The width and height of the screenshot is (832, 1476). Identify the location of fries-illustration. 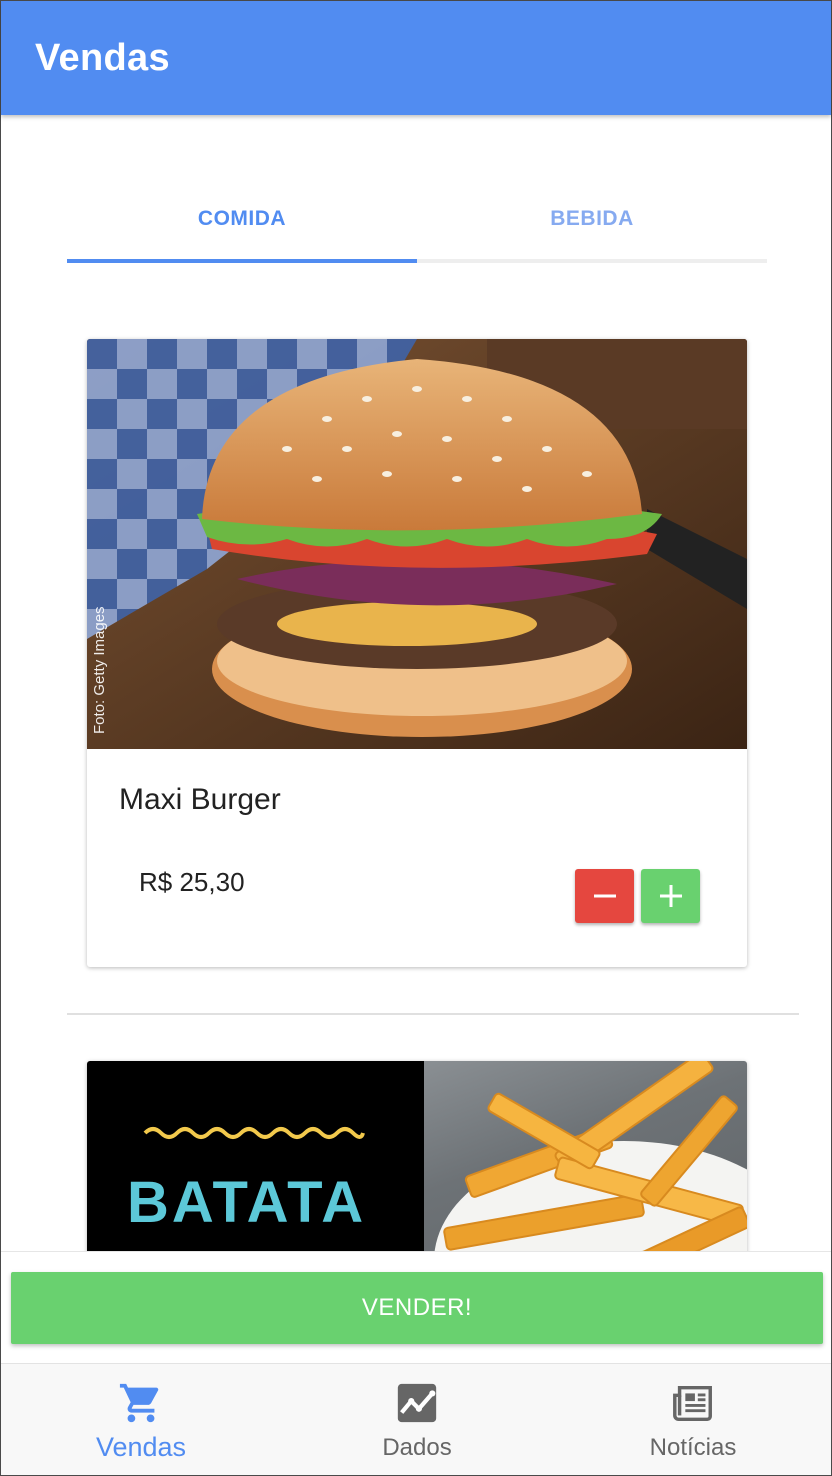
(584, 1156).